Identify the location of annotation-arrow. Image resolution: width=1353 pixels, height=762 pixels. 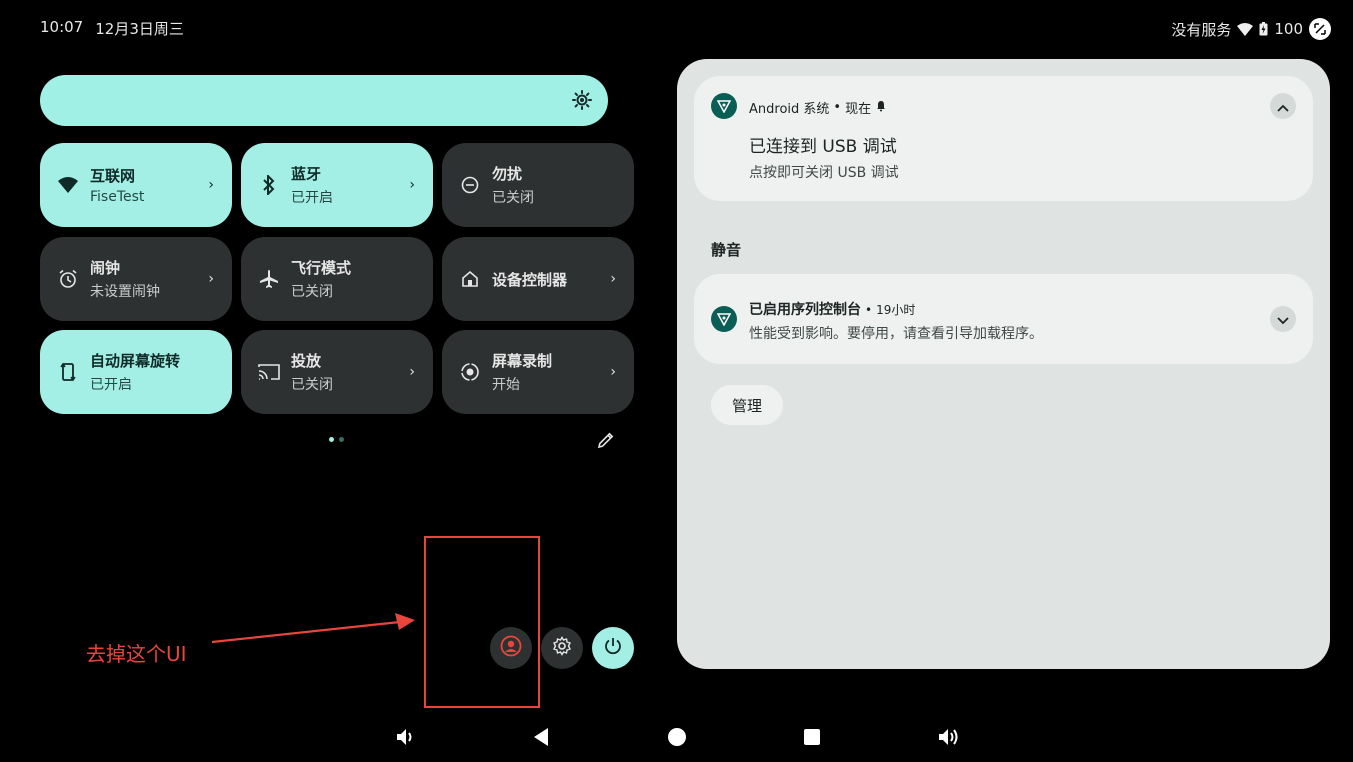
(313, 628).